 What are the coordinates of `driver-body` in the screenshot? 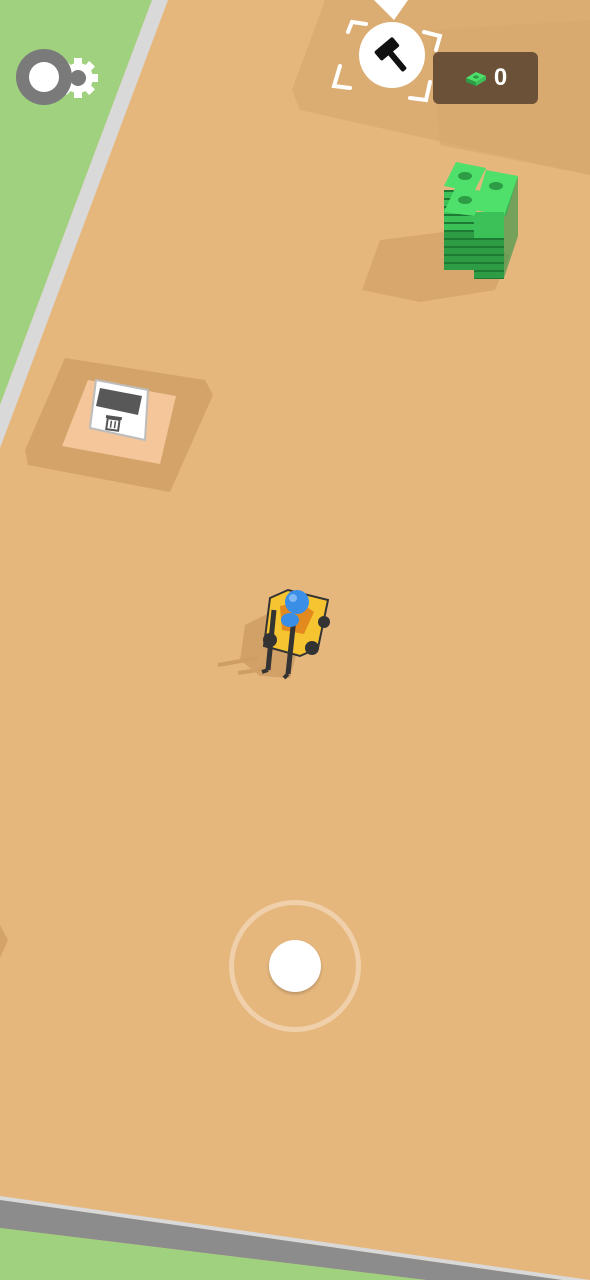 It's located at (290, 620).